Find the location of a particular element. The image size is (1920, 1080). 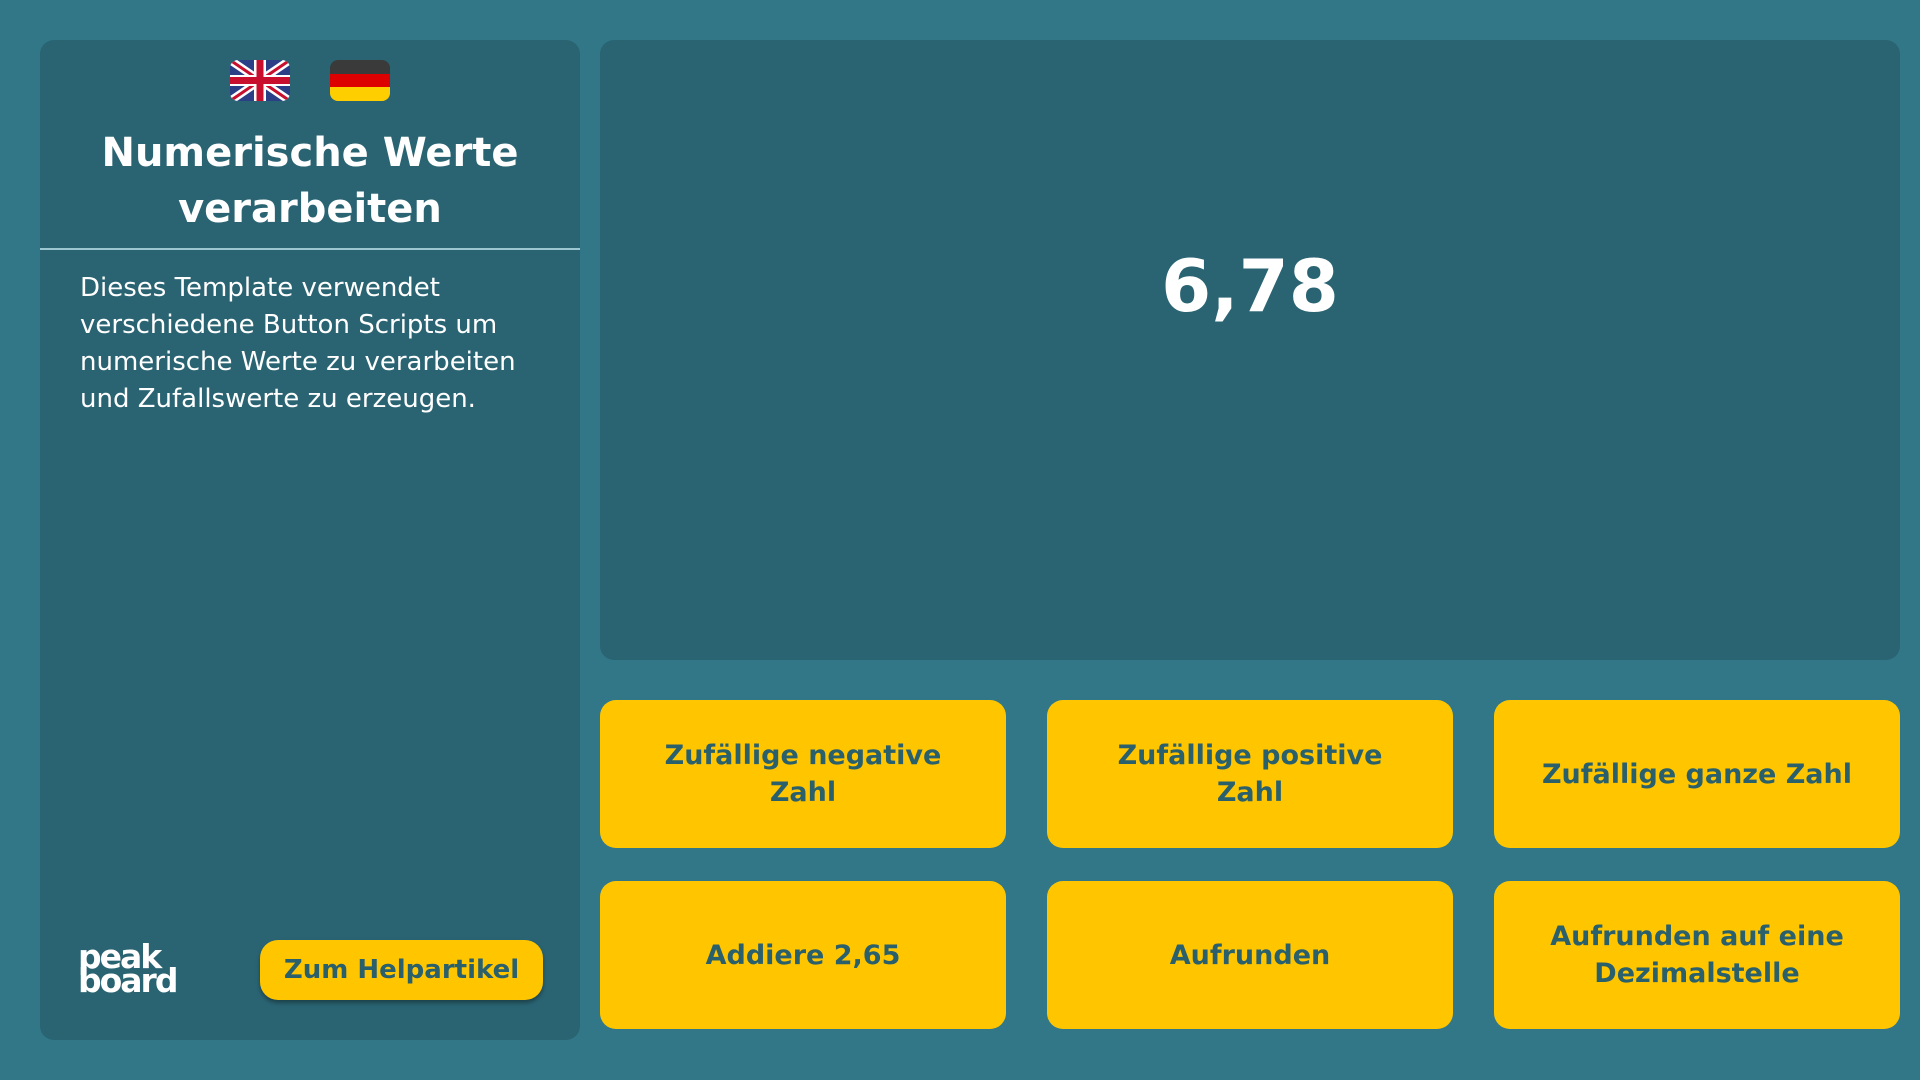

round-up-button: Aufrunden is located at coordinates (1250, 955).